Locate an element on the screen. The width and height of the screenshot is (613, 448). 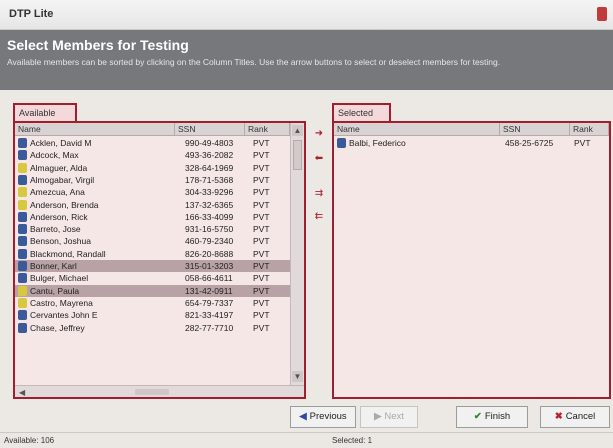
page-title: Select Members for Testing is located at coordinates (98, 45).